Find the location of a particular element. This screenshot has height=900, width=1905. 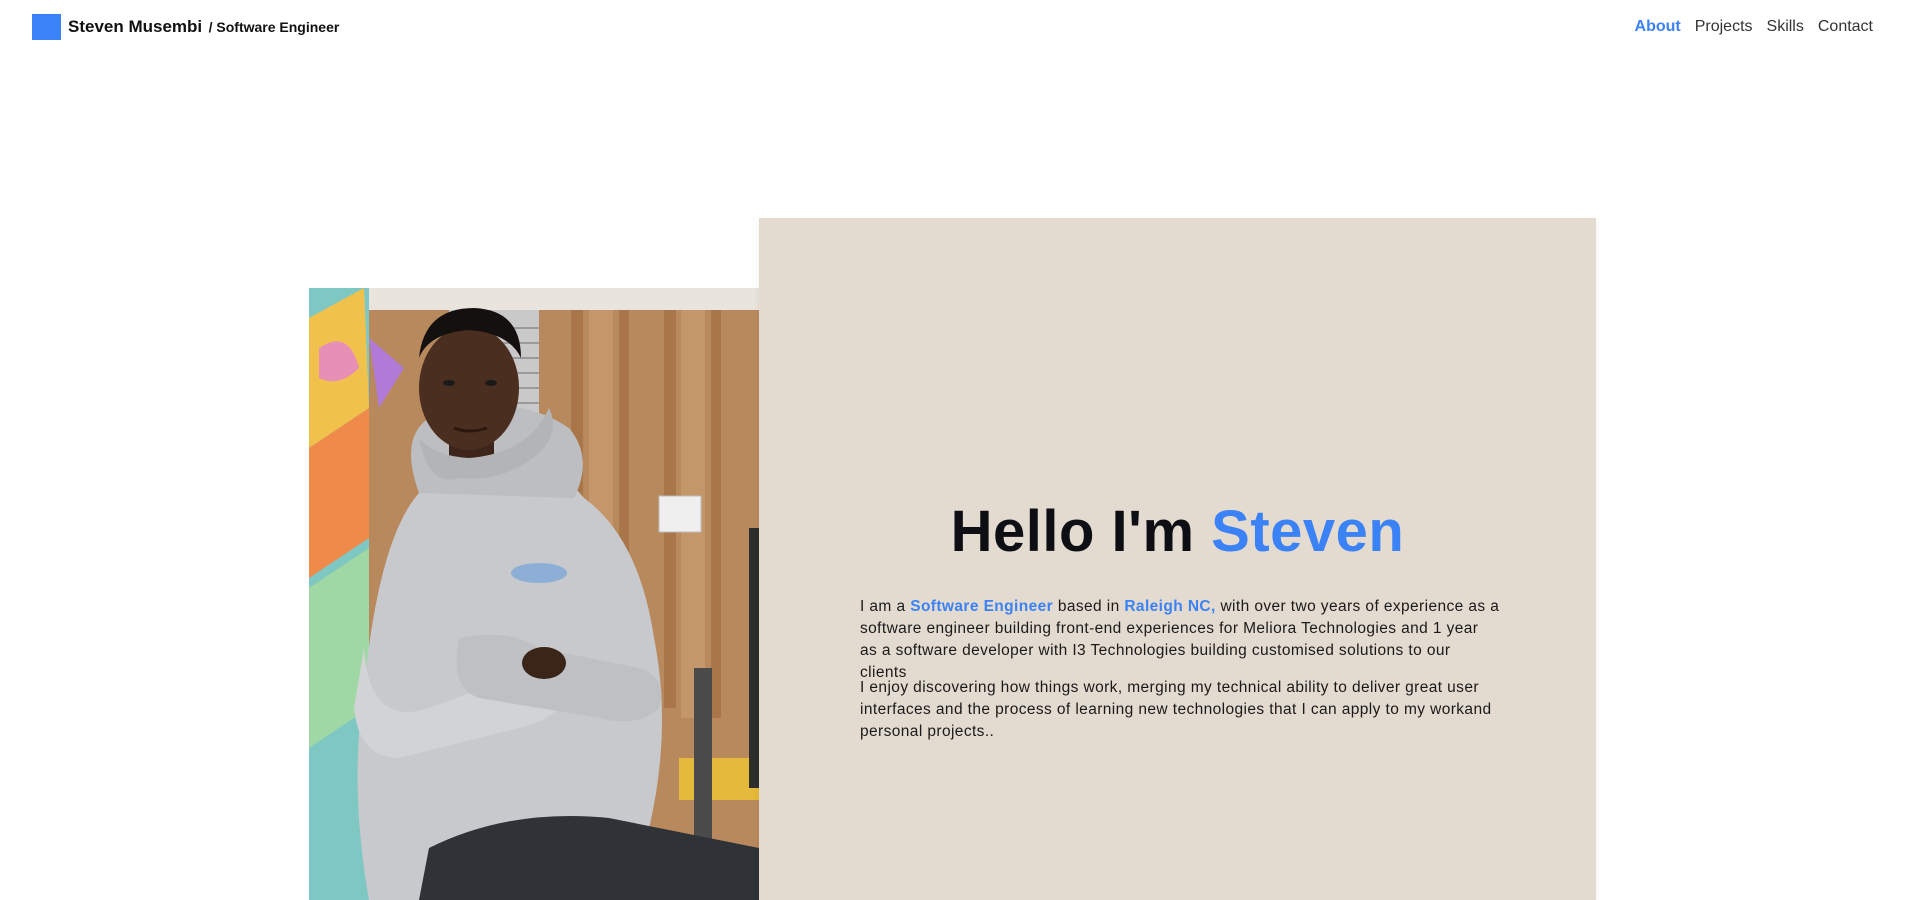

intro-location: Raleigh NC, is located at coordinates (1170, 606).